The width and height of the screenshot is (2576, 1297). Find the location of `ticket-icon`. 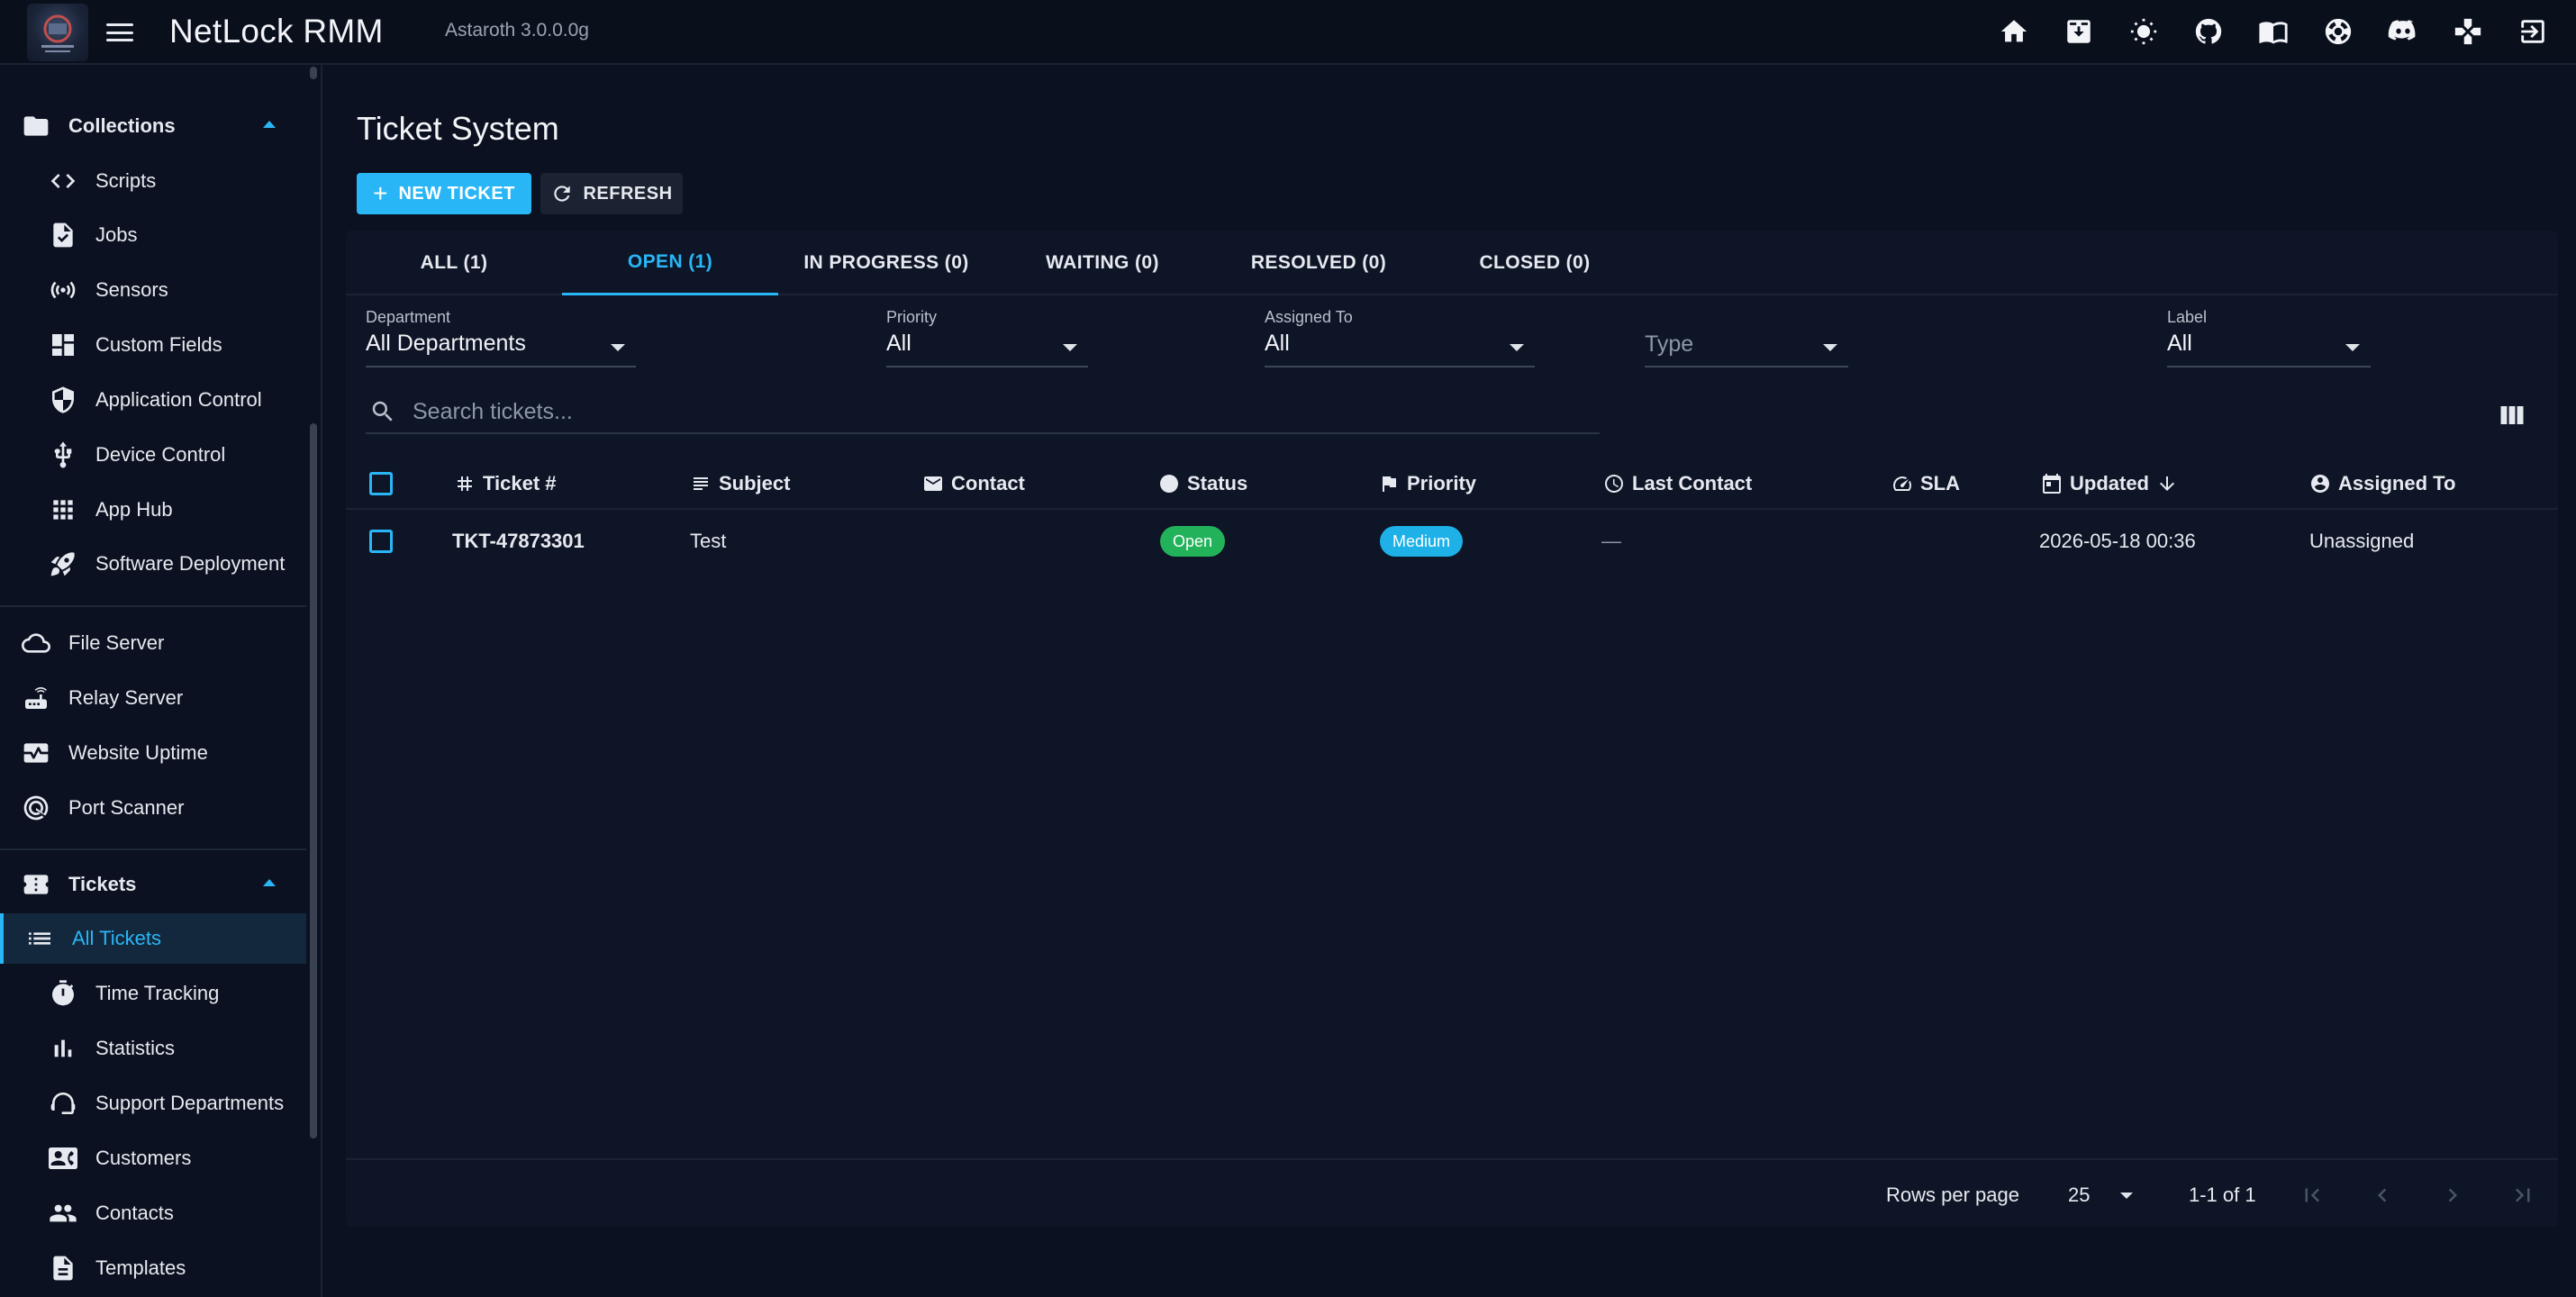

ticket-icon is located at coordinates (36, 884).